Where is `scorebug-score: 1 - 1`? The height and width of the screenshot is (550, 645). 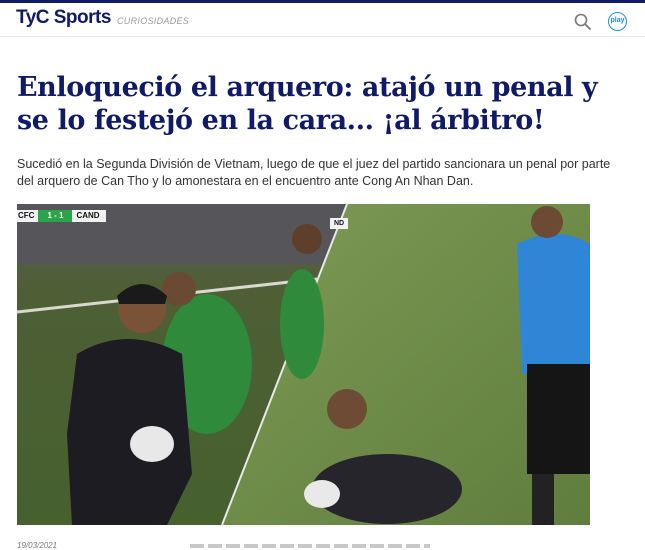
scorebug-score: 1 - 1 is located at coordinates (55, 216).